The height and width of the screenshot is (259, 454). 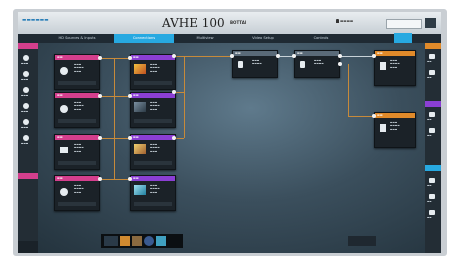 What do you see at coordinates (111, 241) in the screenshot?
I see `dock-item` at bounding box center [111, 241].